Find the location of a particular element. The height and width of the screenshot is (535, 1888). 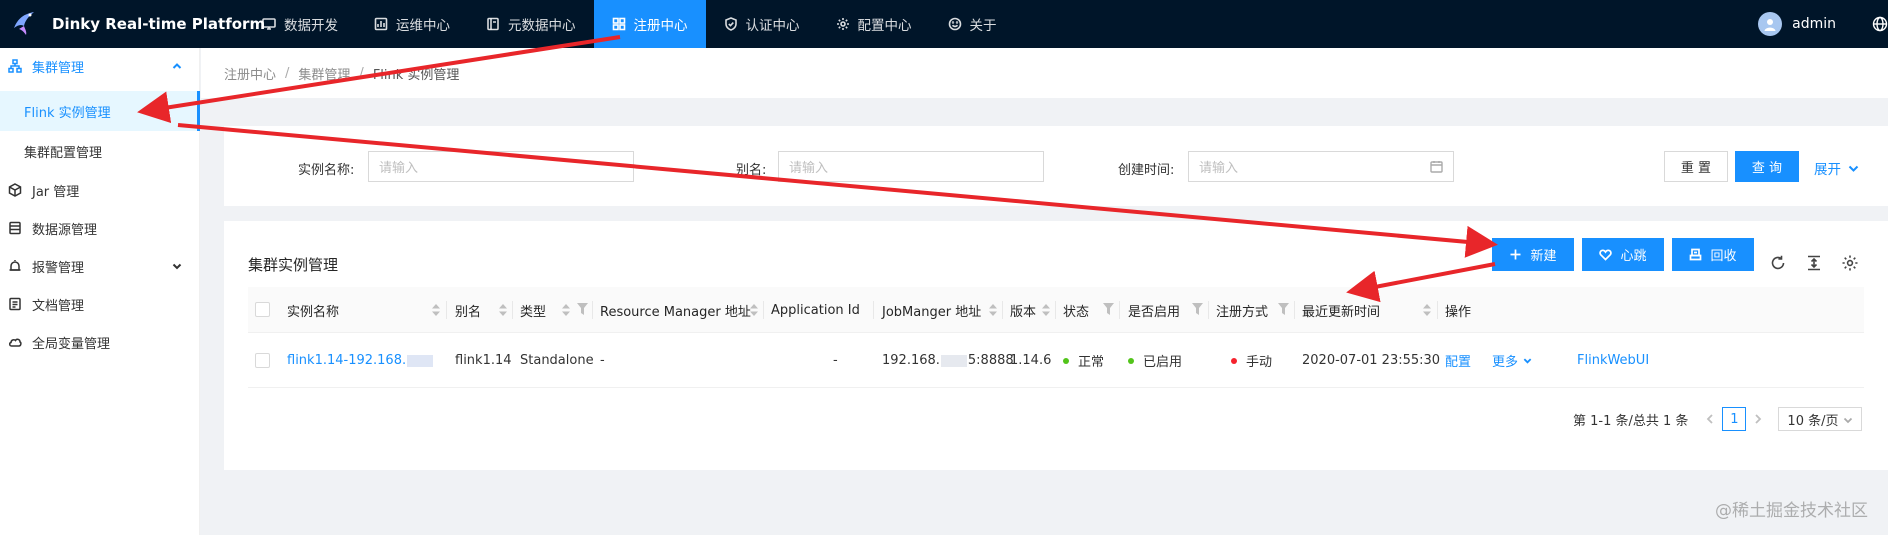

breadcrumb-item: 集群管理 is located at coordinates (324, 73).